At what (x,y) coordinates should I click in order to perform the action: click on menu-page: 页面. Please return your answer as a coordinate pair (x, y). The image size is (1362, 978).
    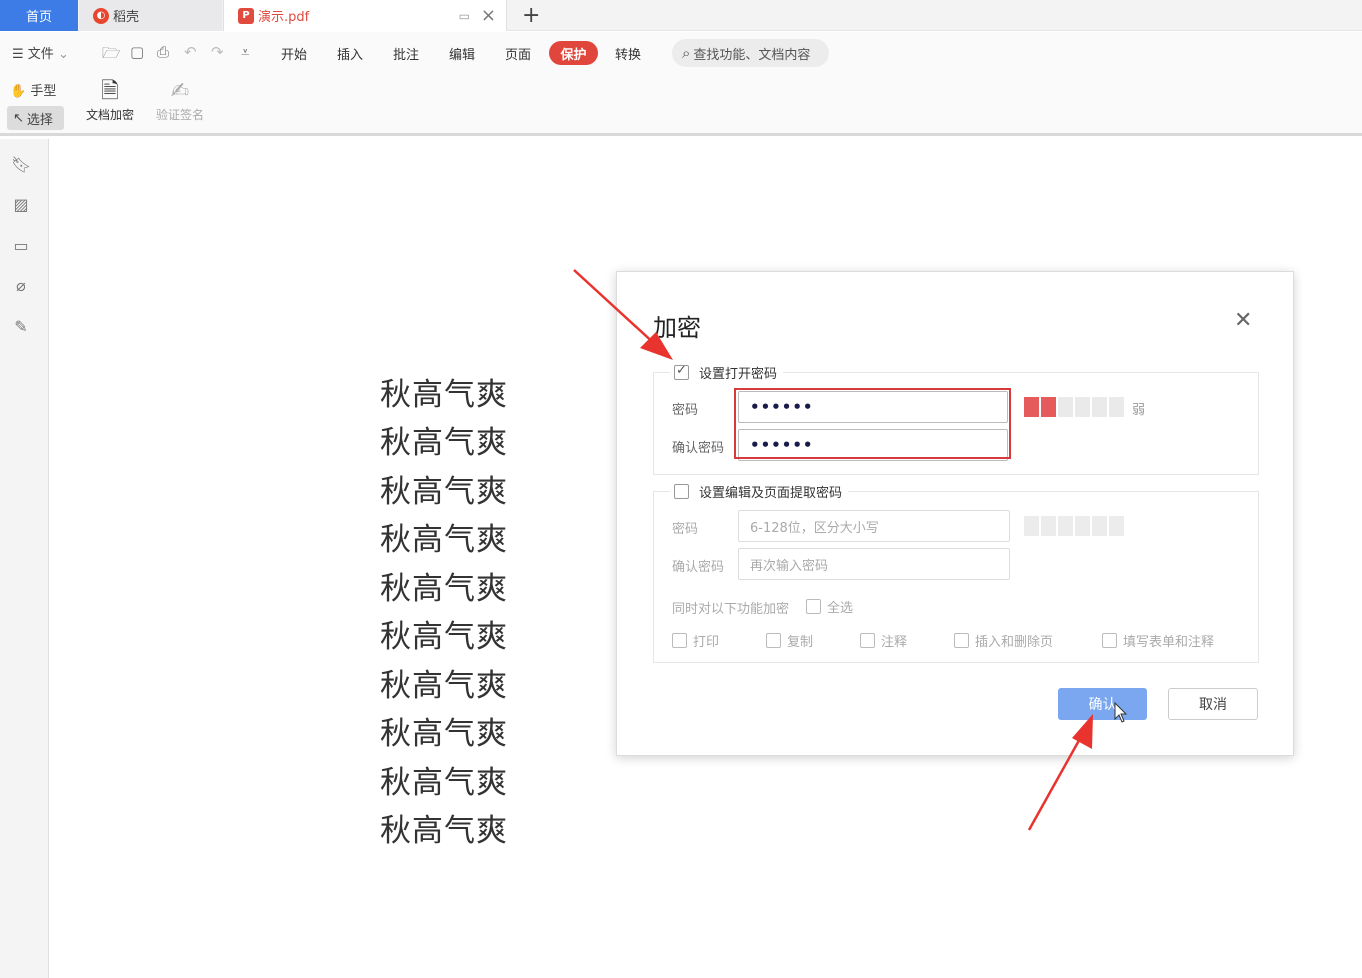
    Looking at the image, I should click on (518, 53).